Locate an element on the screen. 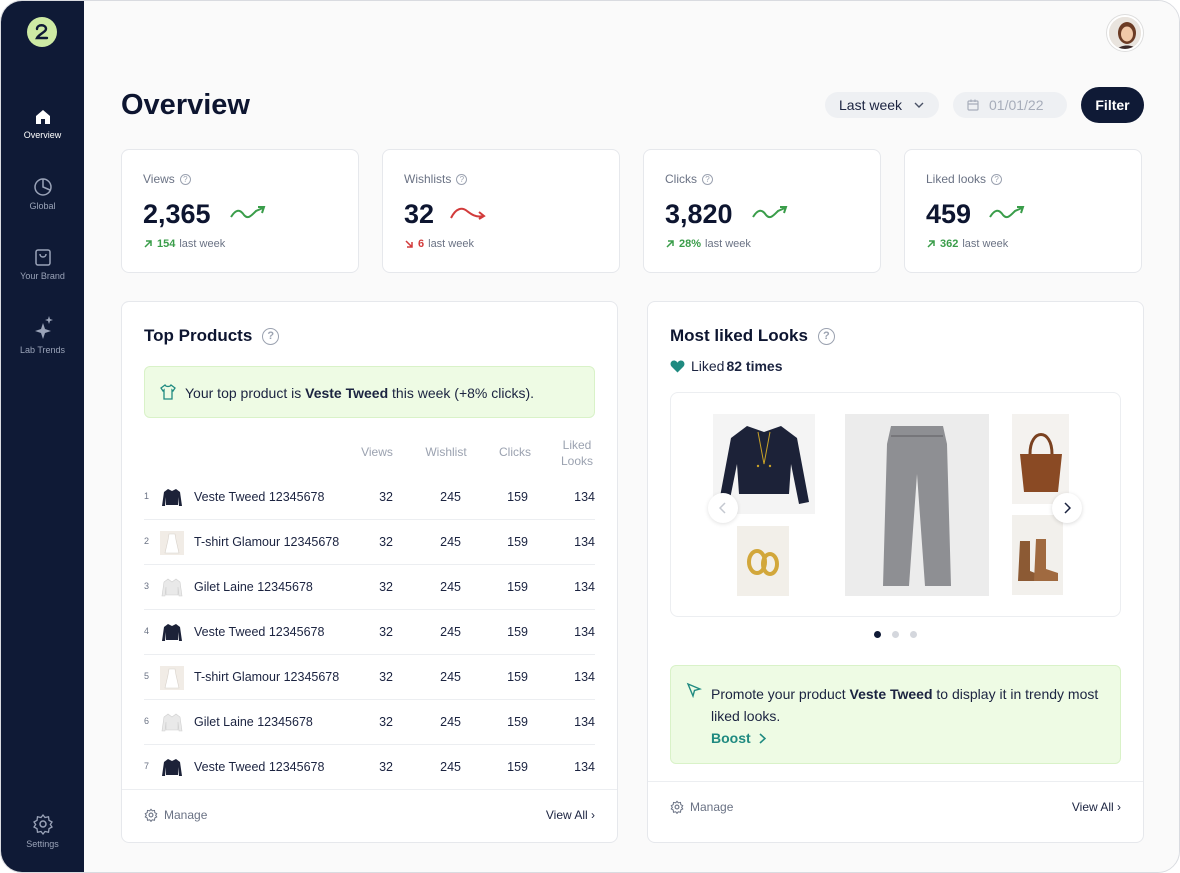 The width and height of the screenshot is (1180, 873). boost-button: Boost is located at coordinates (738, 738).